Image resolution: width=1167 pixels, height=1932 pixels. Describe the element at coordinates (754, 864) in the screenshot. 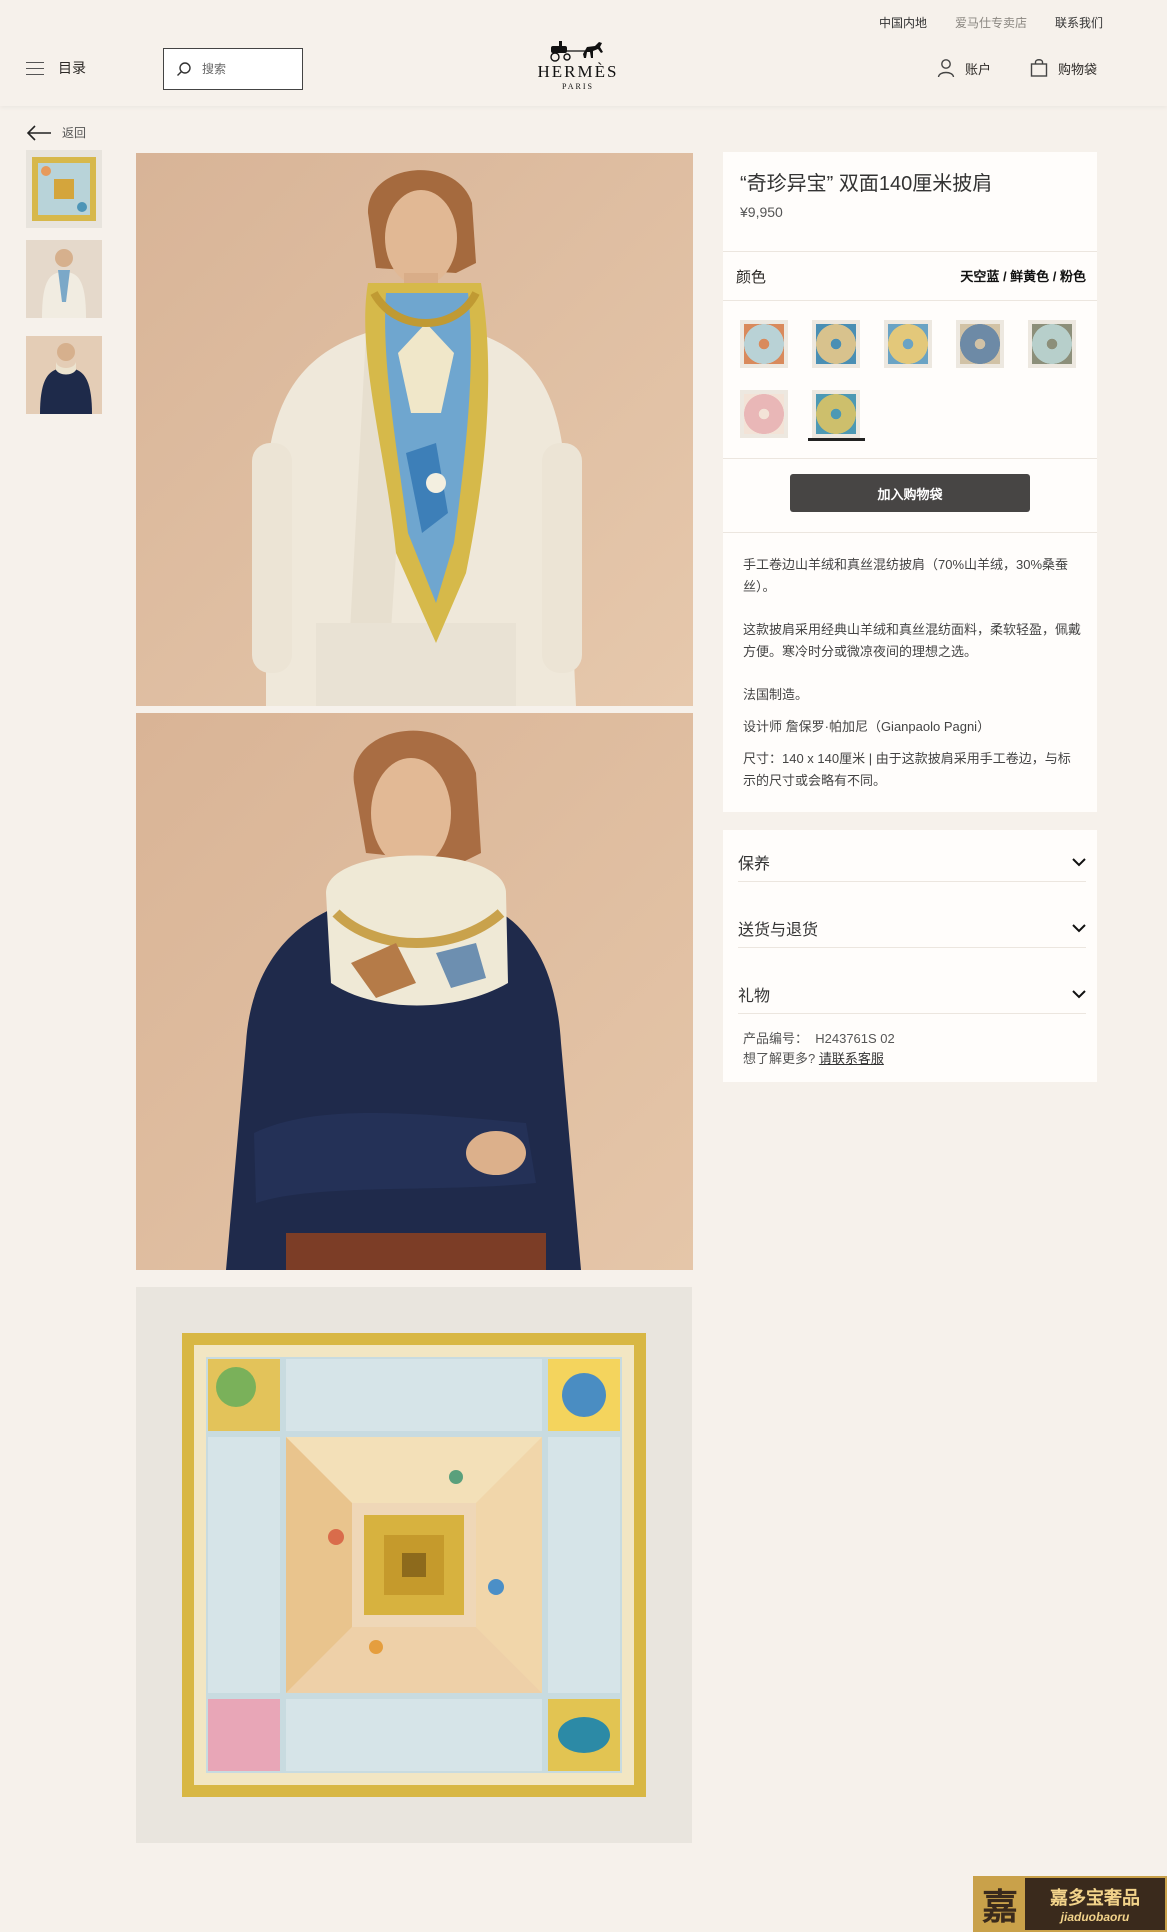

I see `accordion-label: 保养` at that location.